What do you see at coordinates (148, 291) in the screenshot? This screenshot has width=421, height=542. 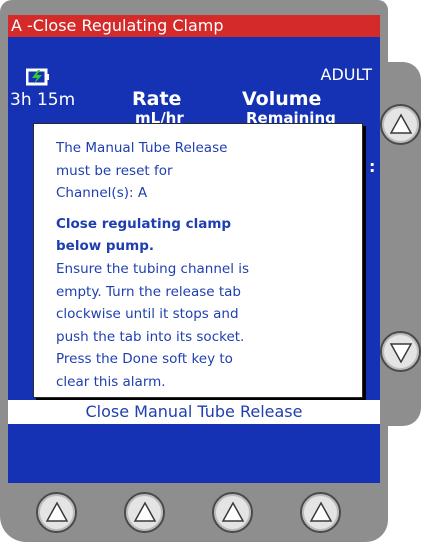 I see `dialog-instruction: empty. Turn the release tab` at bounding box center [148, 291].